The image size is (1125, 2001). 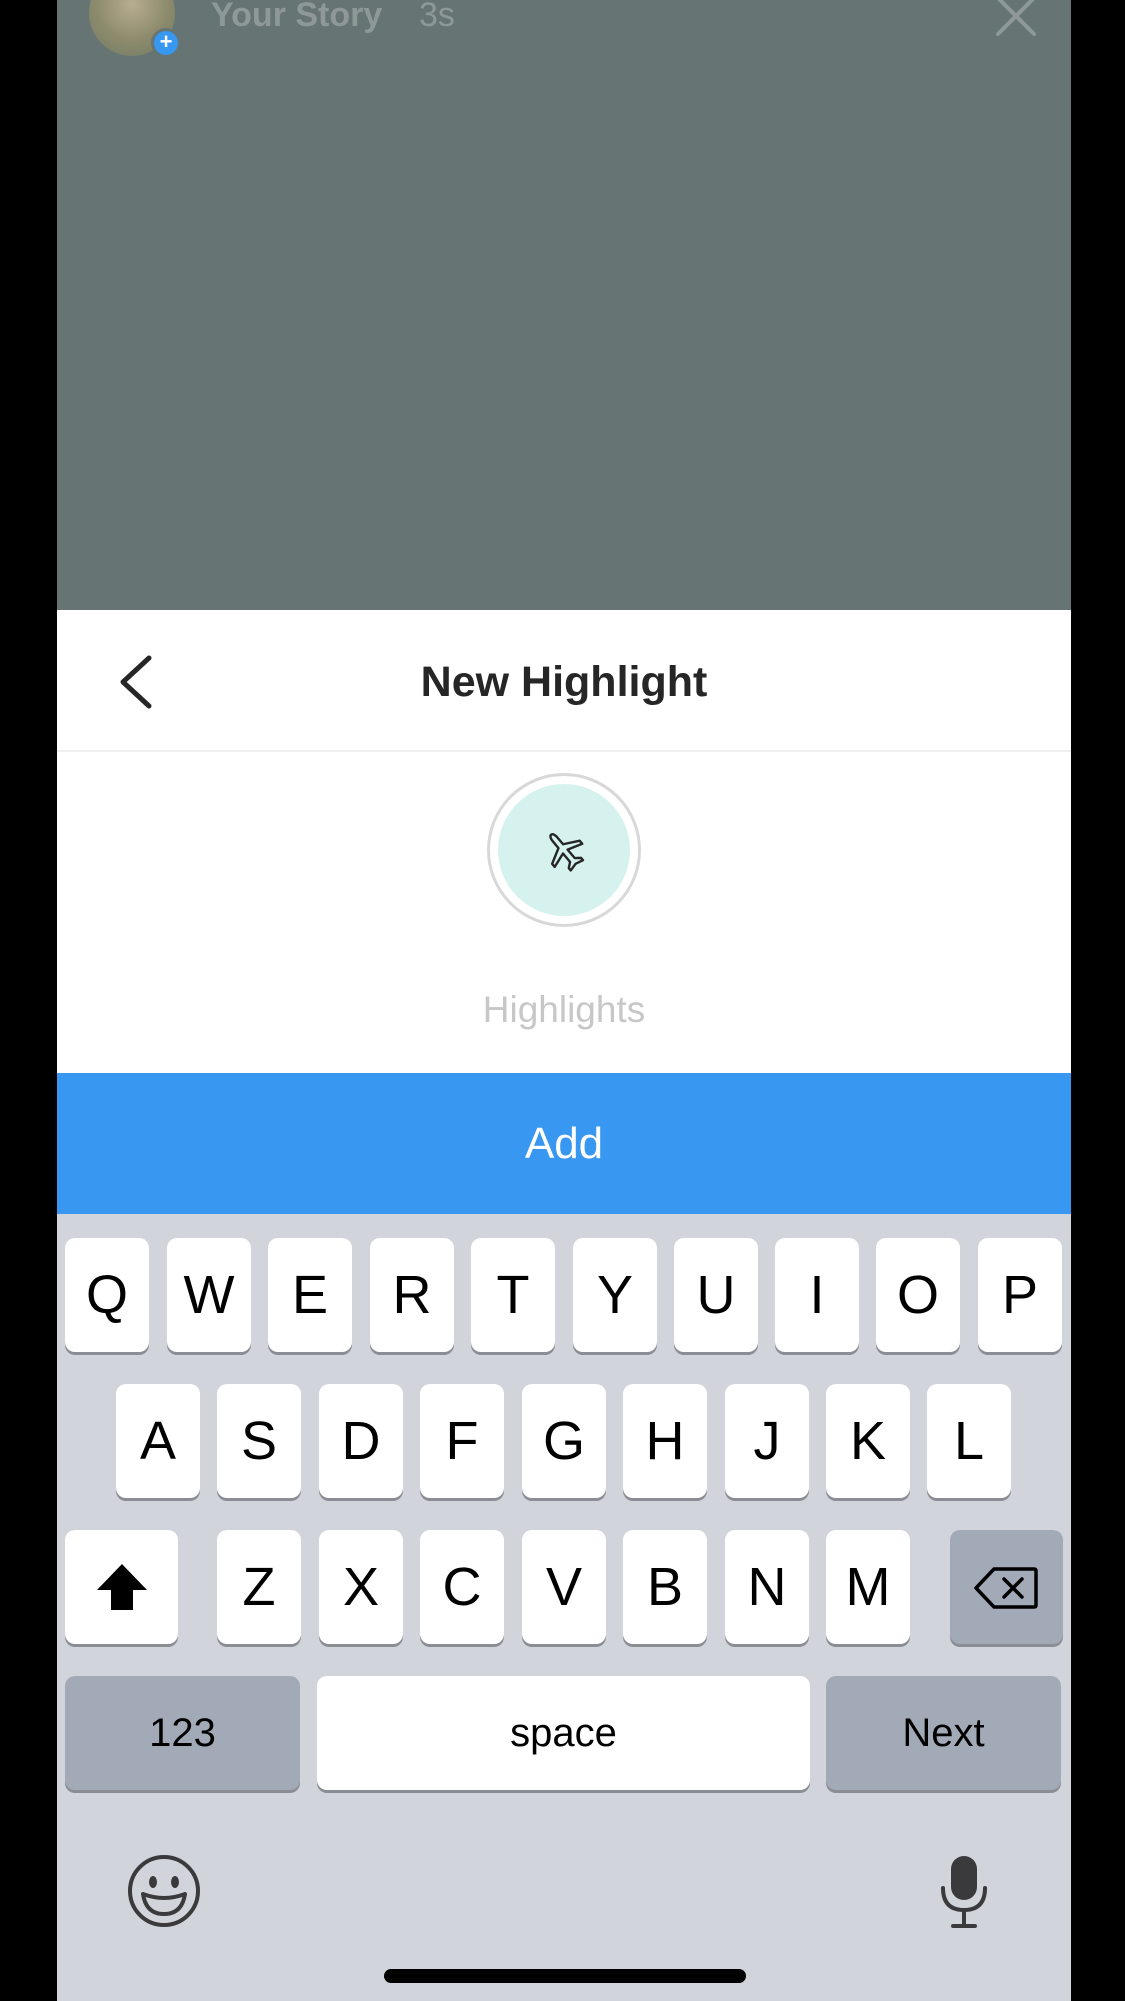 I want to click on key-n: N, so click(x=767, y=1587).